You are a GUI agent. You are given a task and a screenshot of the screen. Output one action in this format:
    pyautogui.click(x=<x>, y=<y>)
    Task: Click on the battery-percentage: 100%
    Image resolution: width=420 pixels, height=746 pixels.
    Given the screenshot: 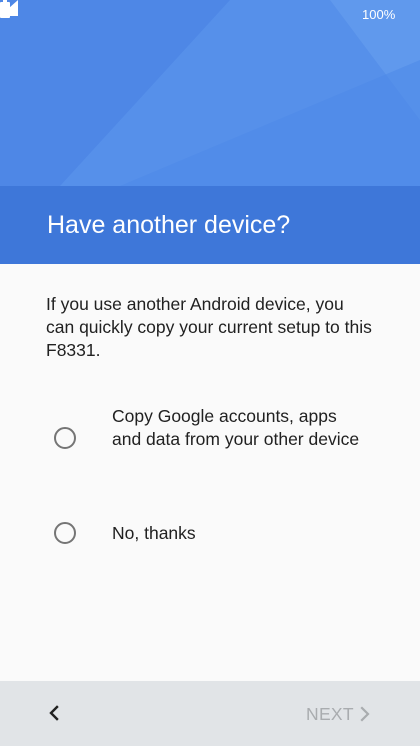 What is the action you would take?
    pyautogui.click(x=379, y=14)
    